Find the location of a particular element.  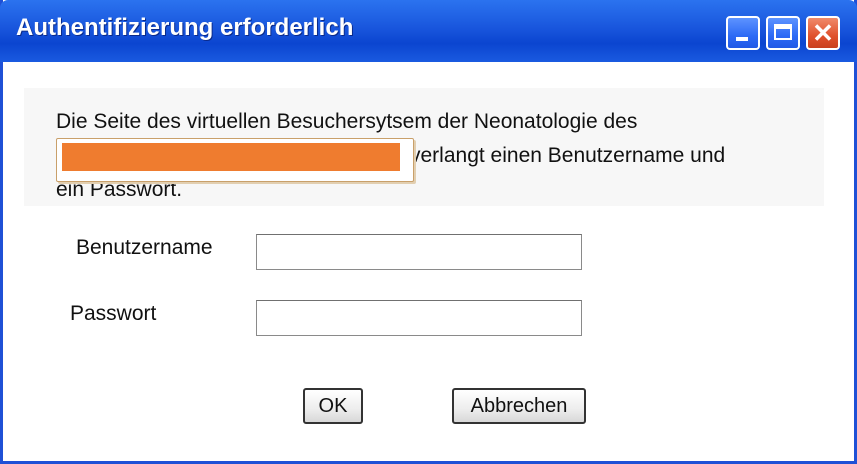

minimize-icon is located at coordinates (742, 39).